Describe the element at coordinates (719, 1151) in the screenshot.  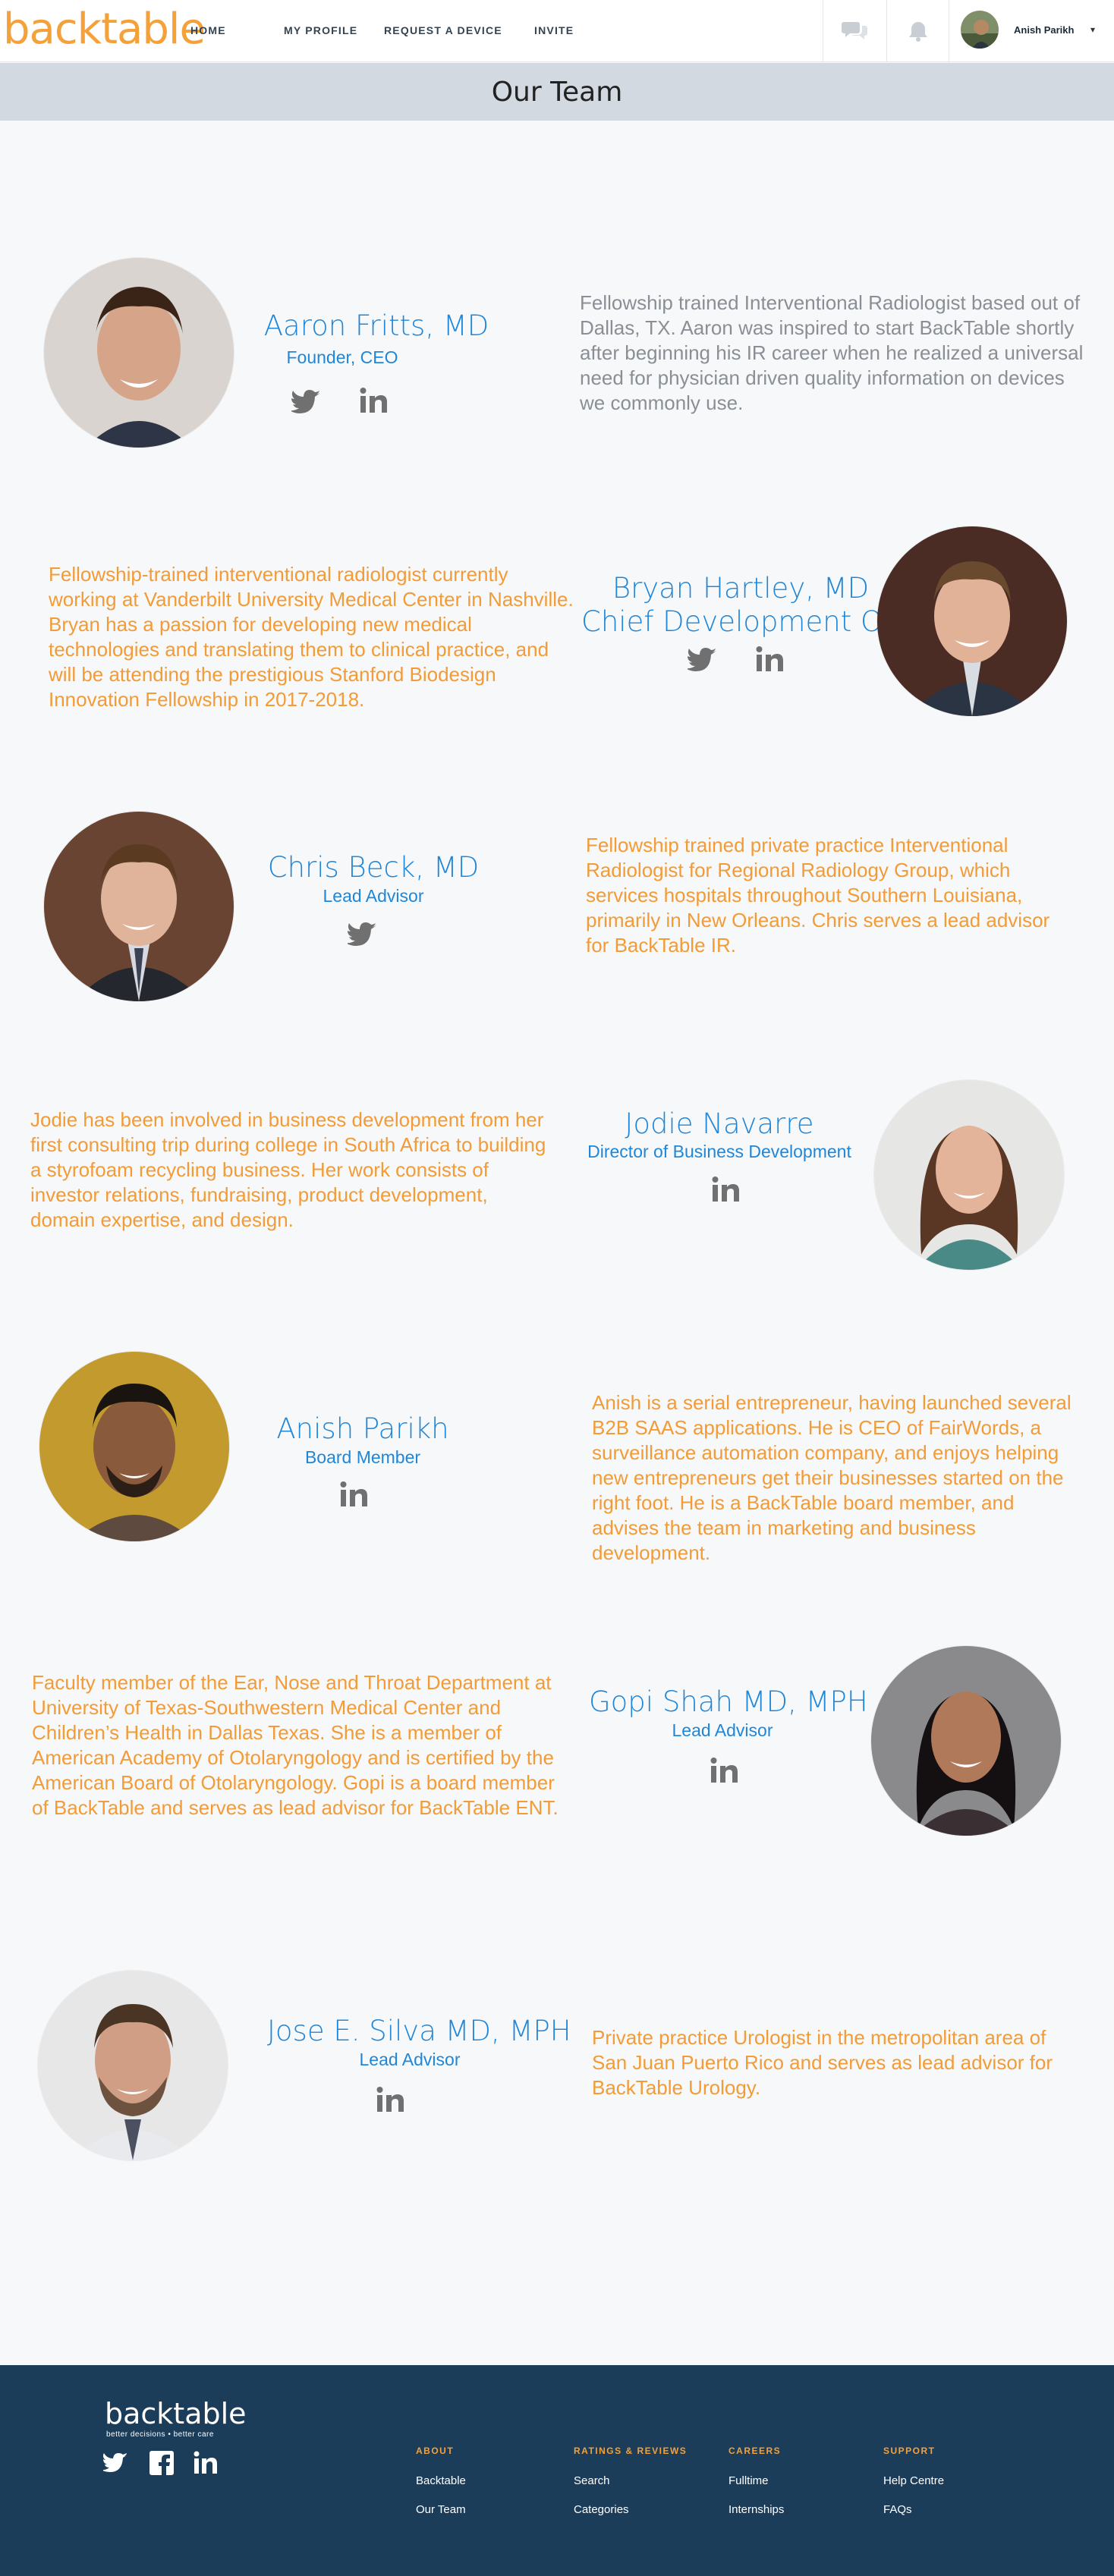
I see `member-role: Director of Business Development` at that location.